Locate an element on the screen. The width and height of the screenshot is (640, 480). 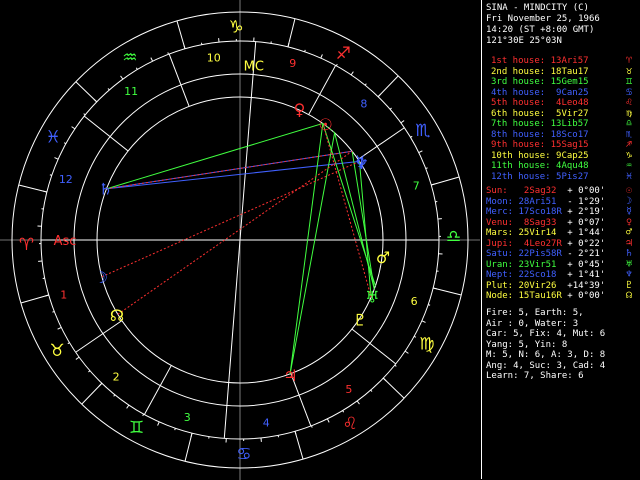
house-label: 11th house: is located at coordinates (521, 166).